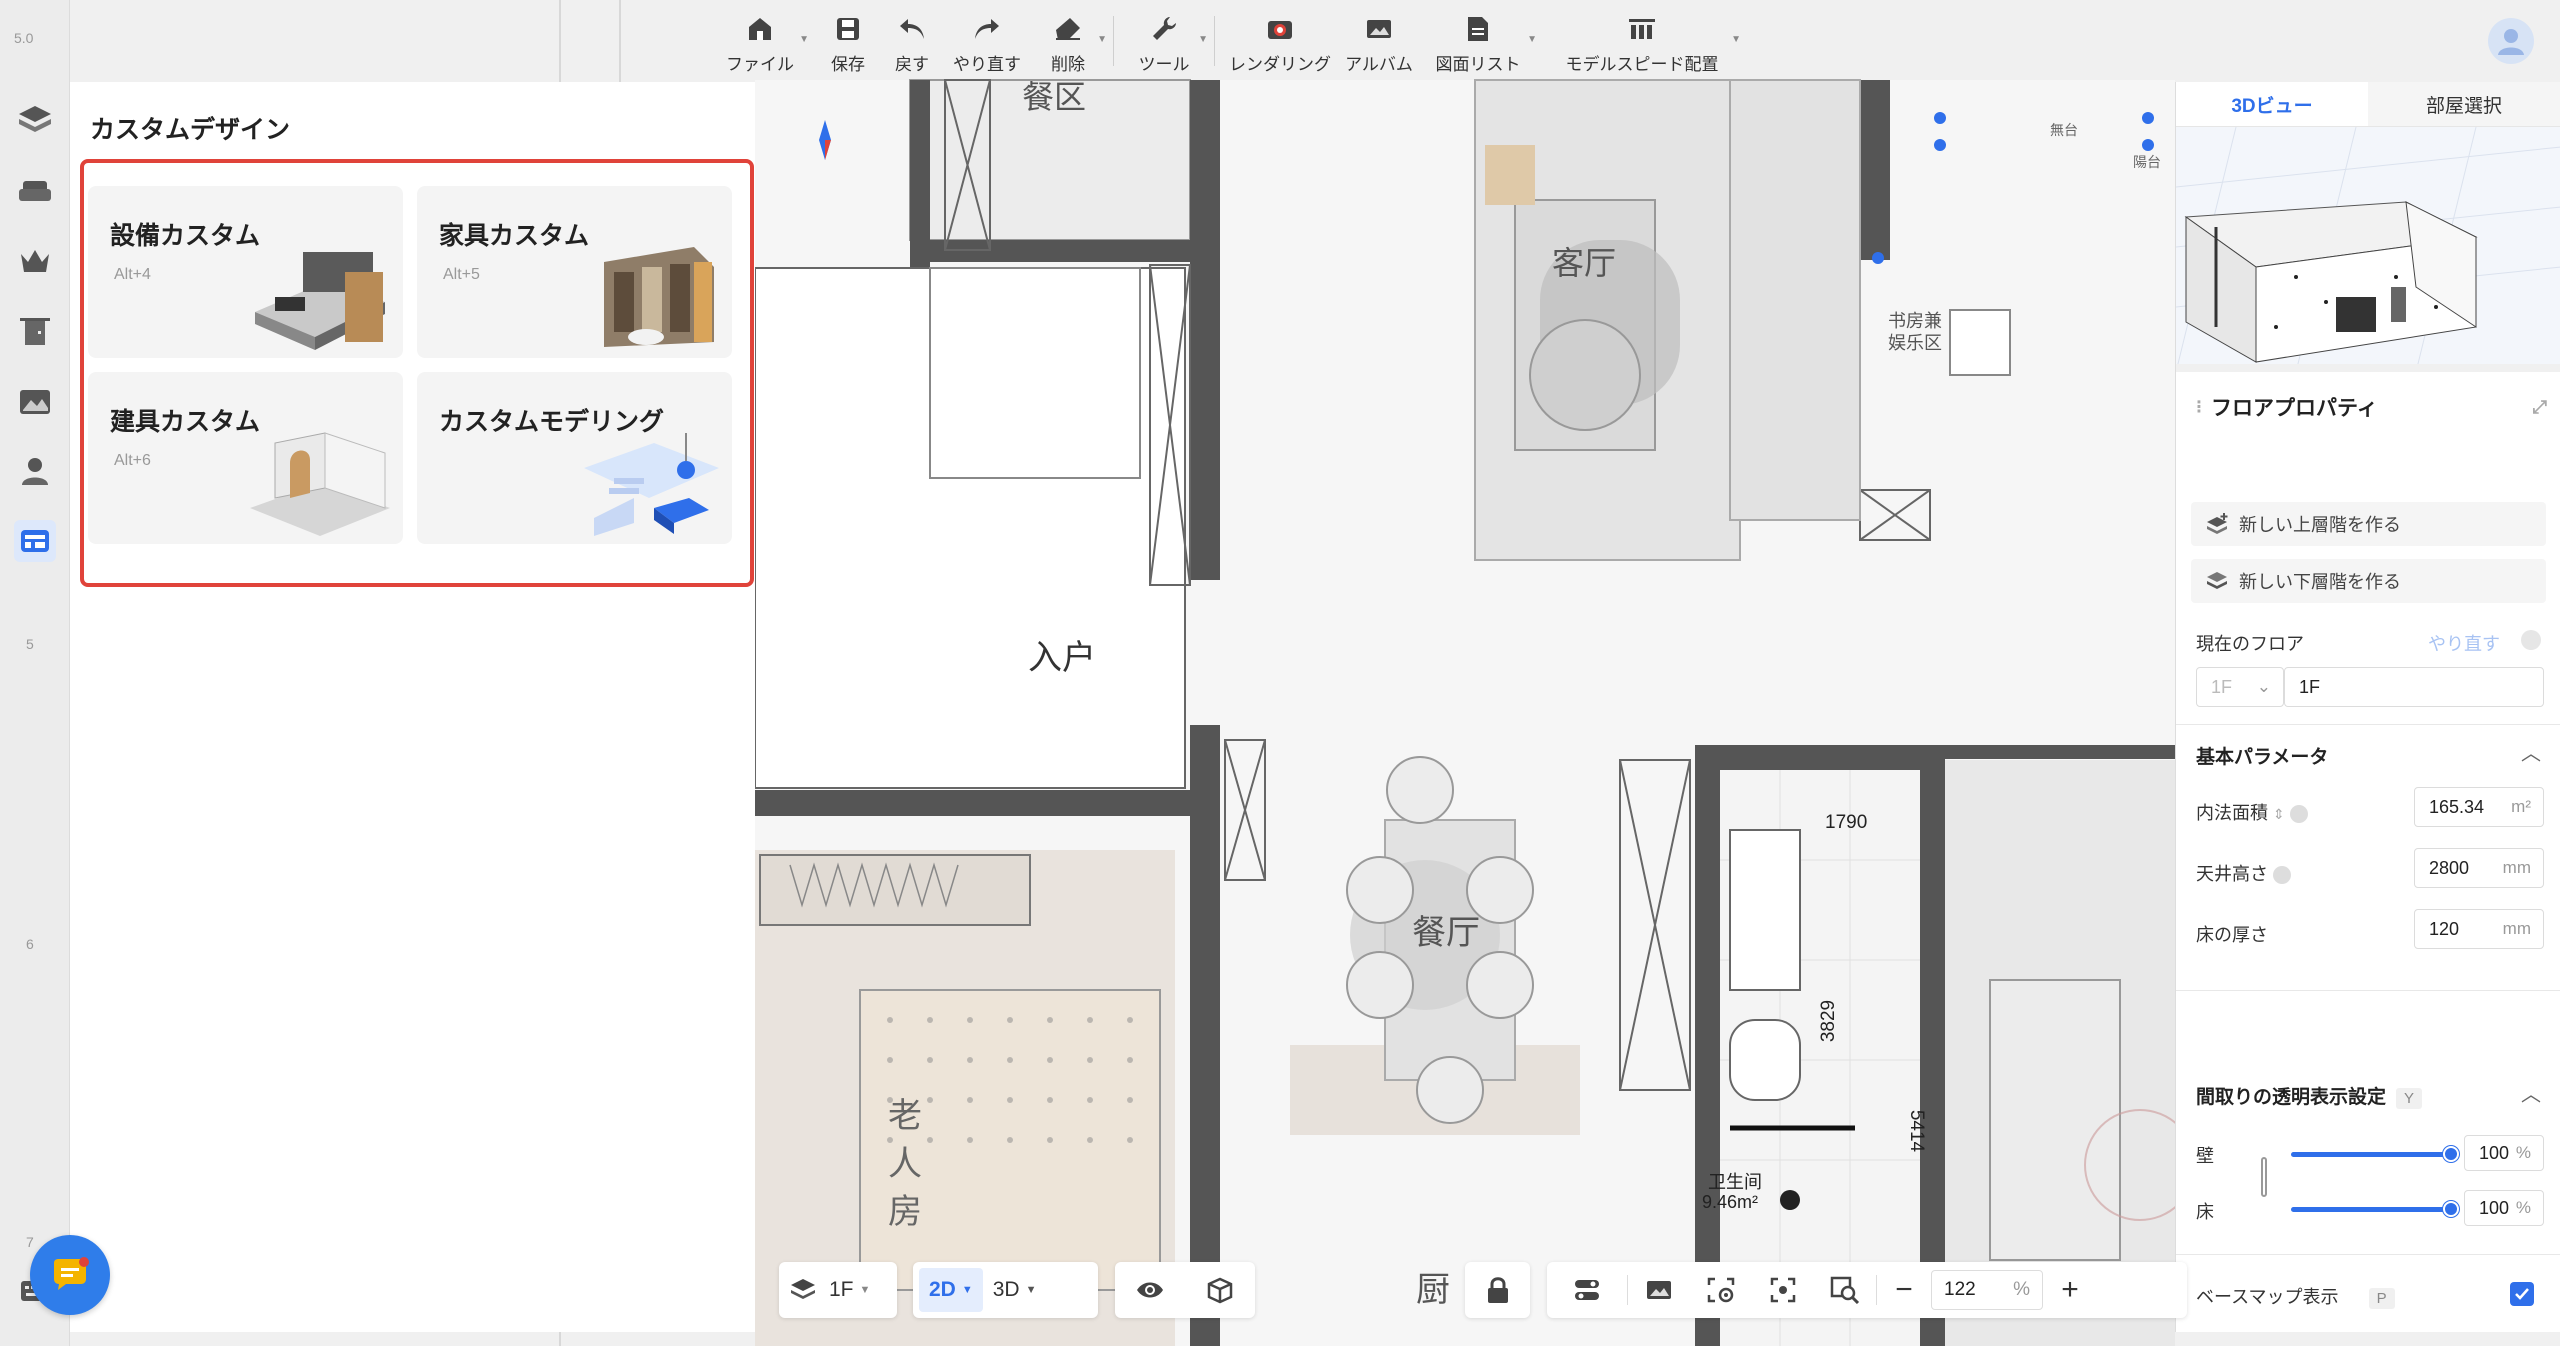  I want to click on sofa-icon, so click(35, 191).